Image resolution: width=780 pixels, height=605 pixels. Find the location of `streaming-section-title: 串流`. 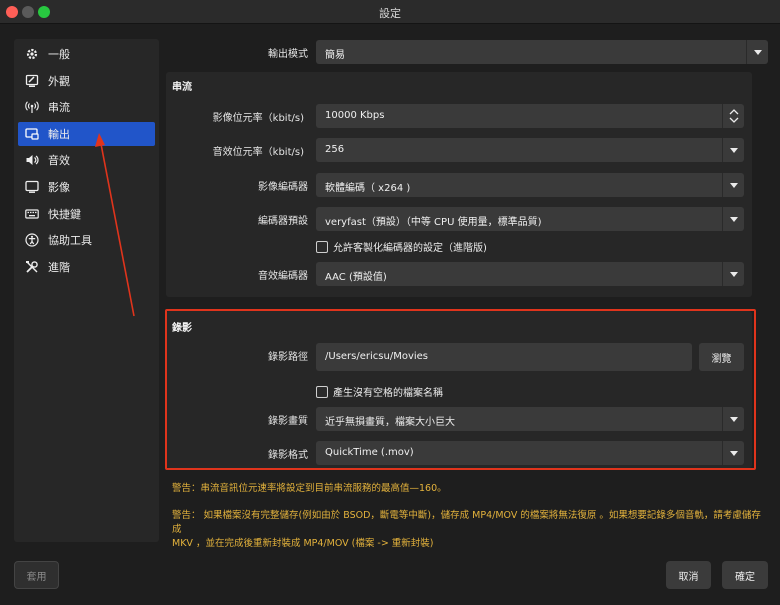

streaming-section-title: 串流 is located at coordinates (182, 87).